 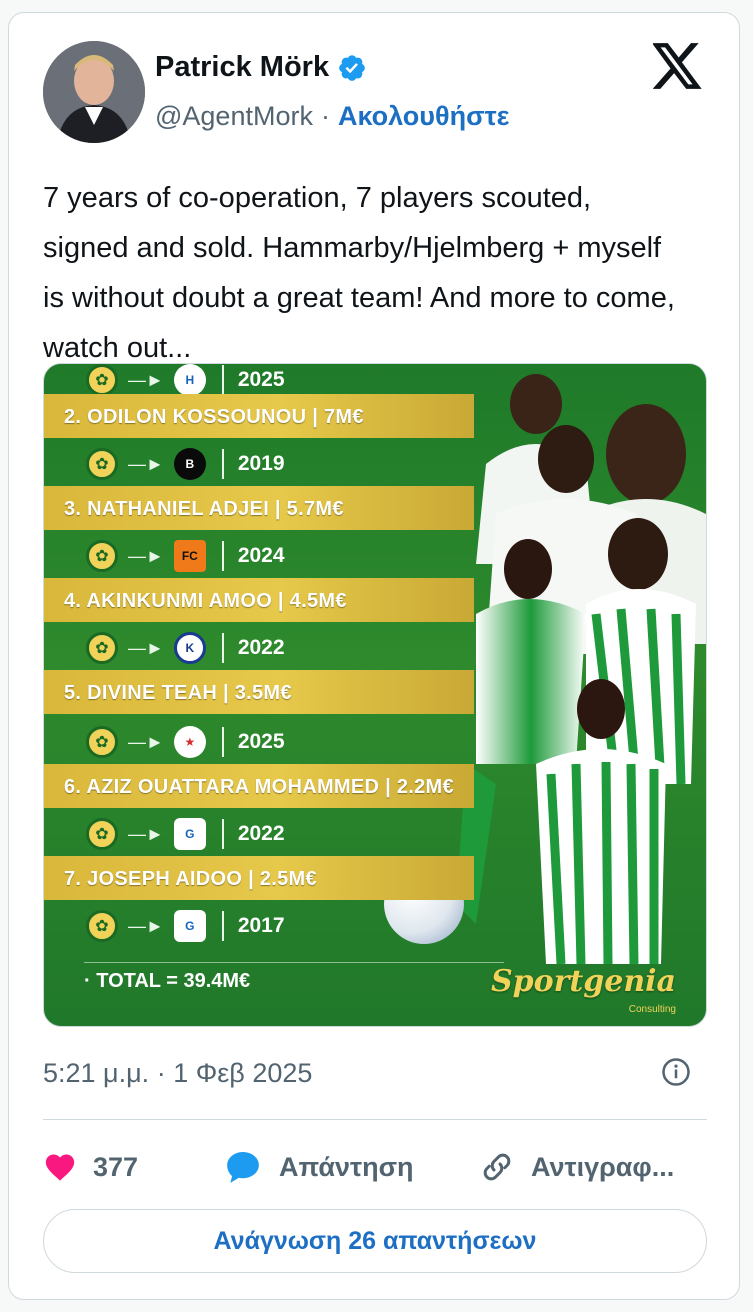 I want to click on author-name-row: Patrick Mörk, so click(x=261, y=67).